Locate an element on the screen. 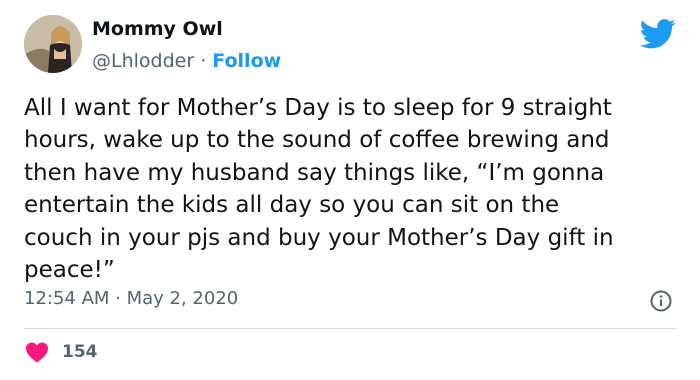 The image size is (700, 380). twitter-bird-icon is located at coordinates (658, 34).